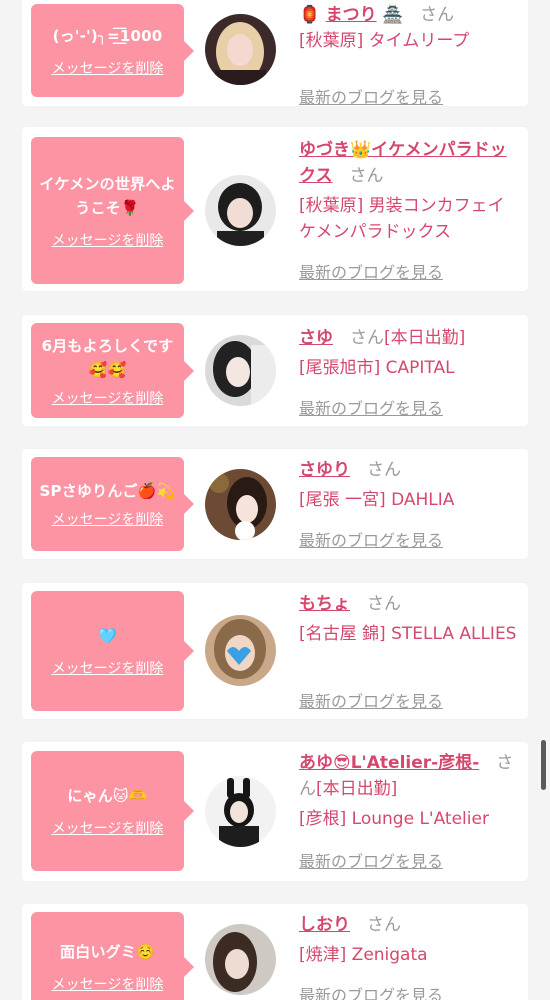 The width and height of the screenshot is (550, 1000). What do you see at coordinates (408, 634) in the screenshot?
I see `shop-name: [名古屋 錦] STELLA ALLIES` at bounding box center [408, 634].